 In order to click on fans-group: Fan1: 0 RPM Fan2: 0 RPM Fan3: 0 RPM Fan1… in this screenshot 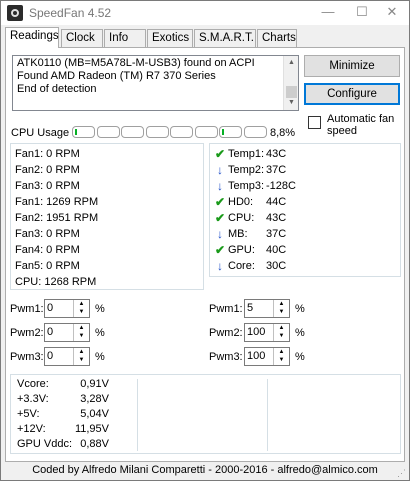, I will do `click(107, 216)`.